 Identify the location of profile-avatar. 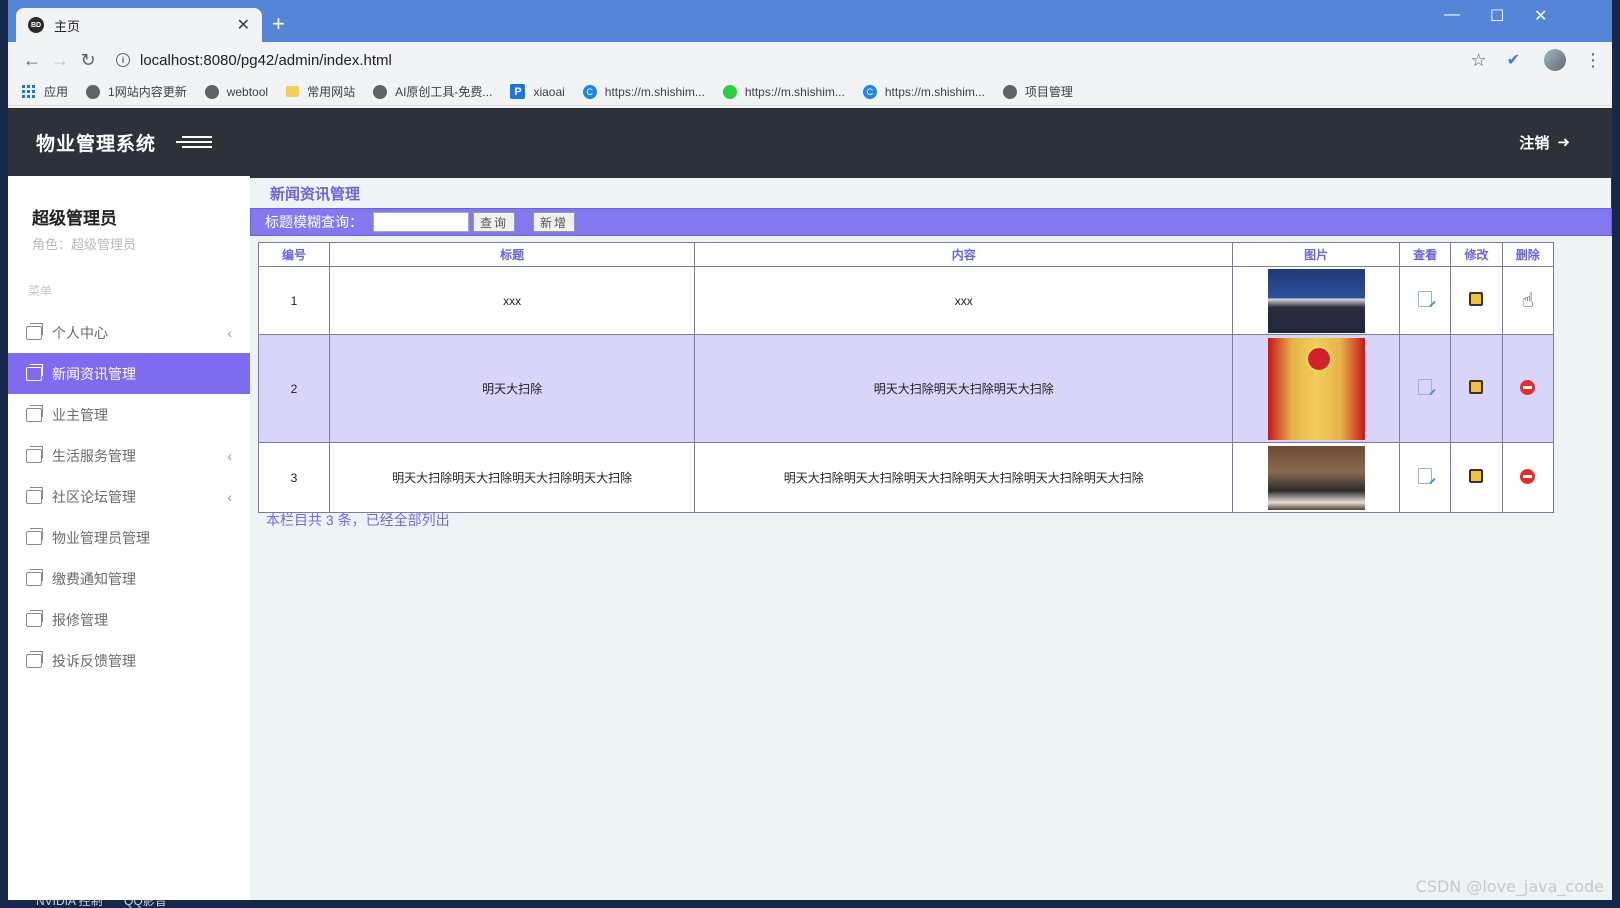
(1555, 60).